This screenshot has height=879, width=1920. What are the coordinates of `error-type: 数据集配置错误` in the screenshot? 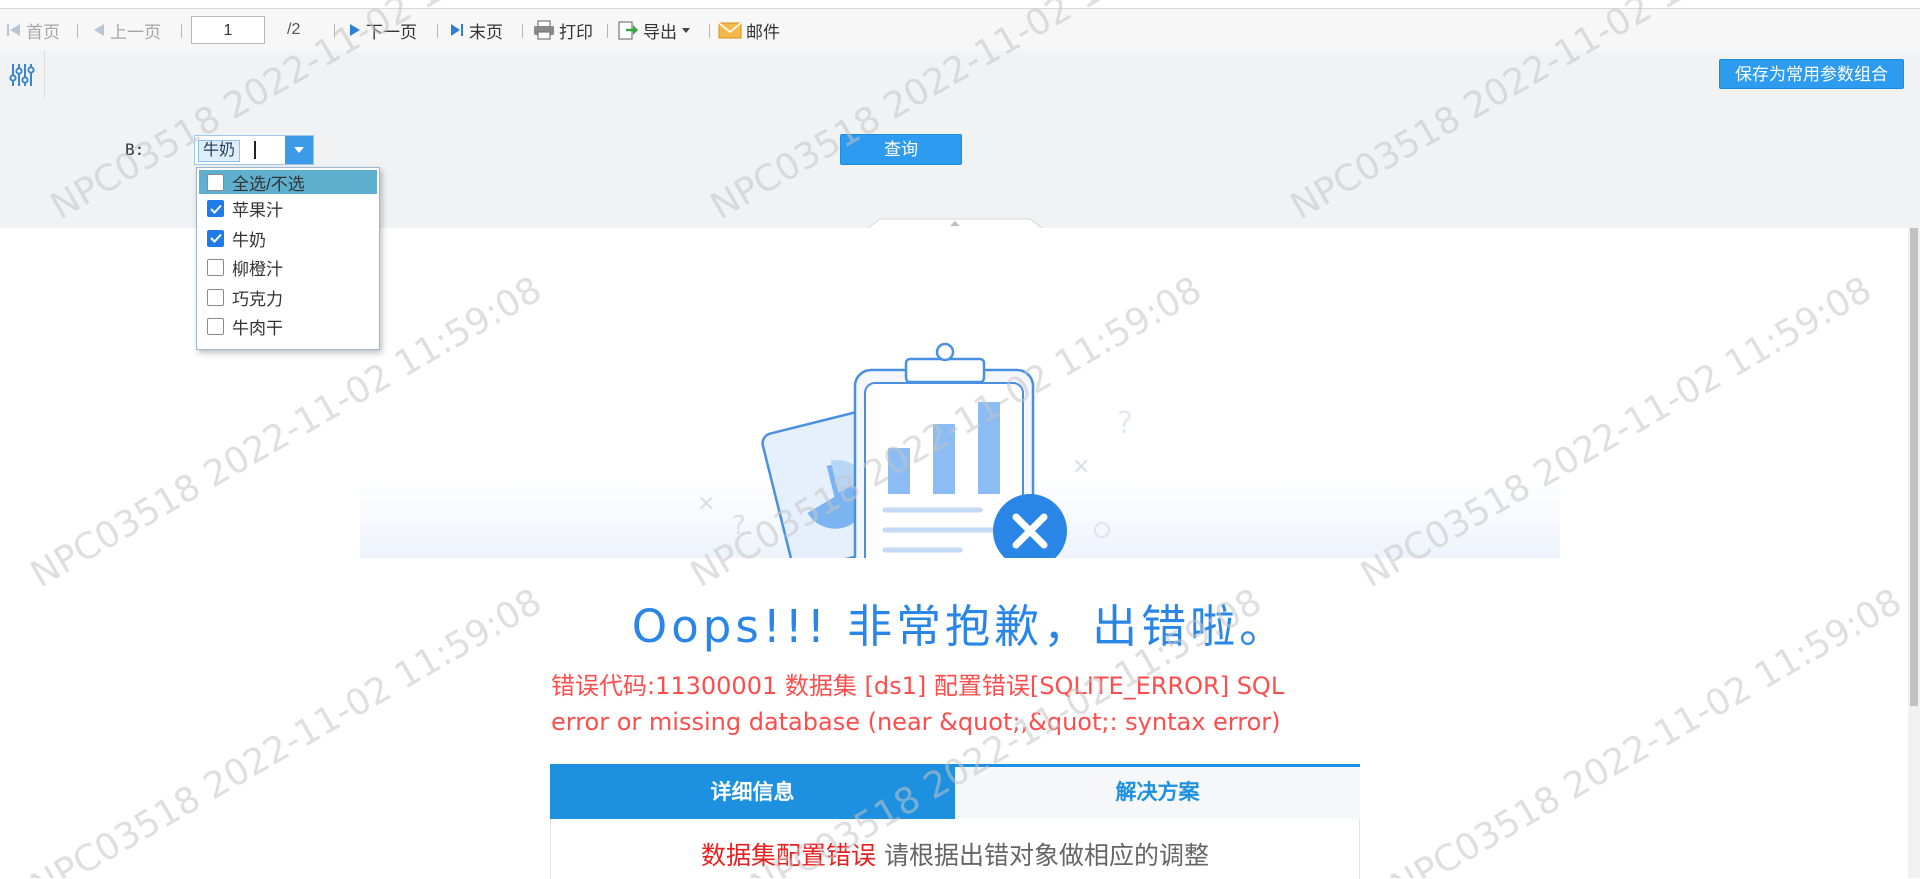 It's located at (789, 855).